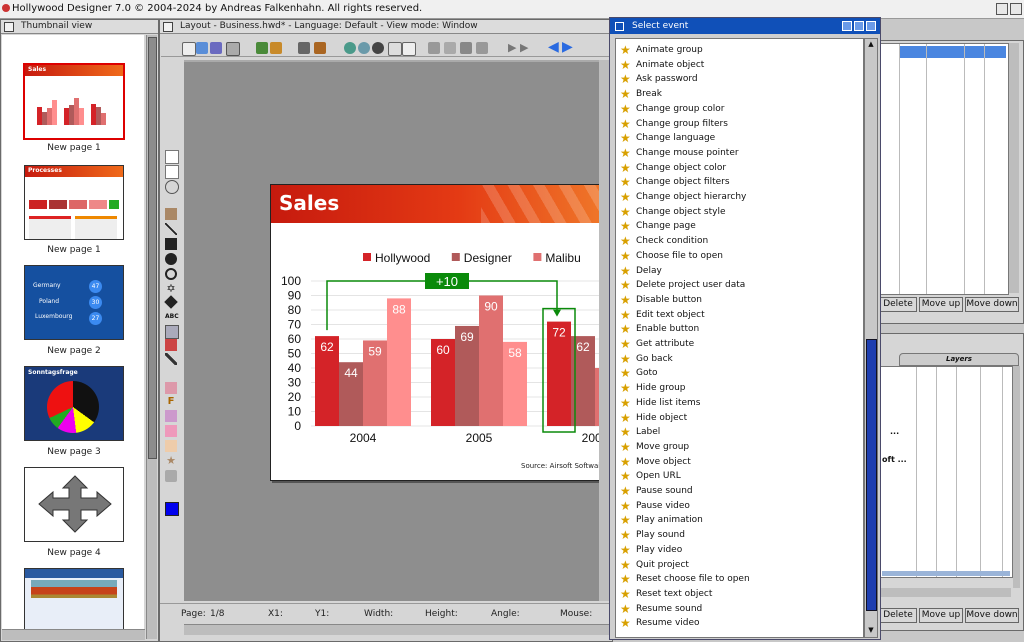 The image size is (1024, 642). Describe the element at coordinates (73, 634) in the screenshot. I see `thumbnail-hscroll` at that location.